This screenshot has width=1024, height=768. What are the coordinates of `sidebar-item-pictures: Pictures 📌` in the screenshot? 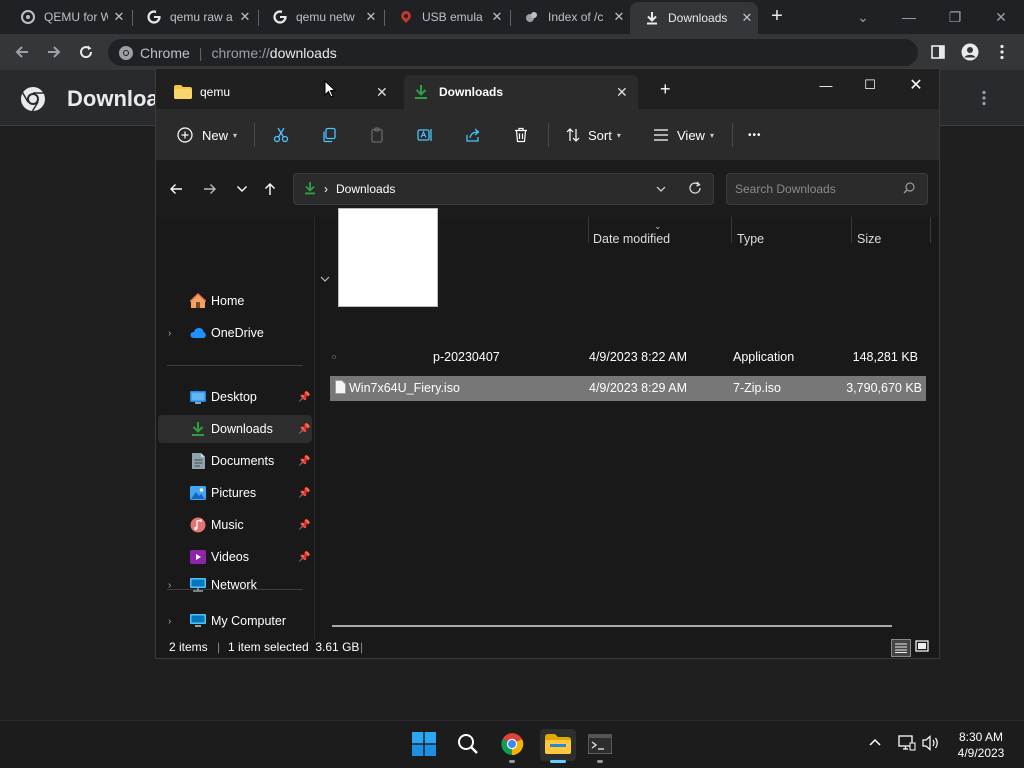 It's located at (235, 493).